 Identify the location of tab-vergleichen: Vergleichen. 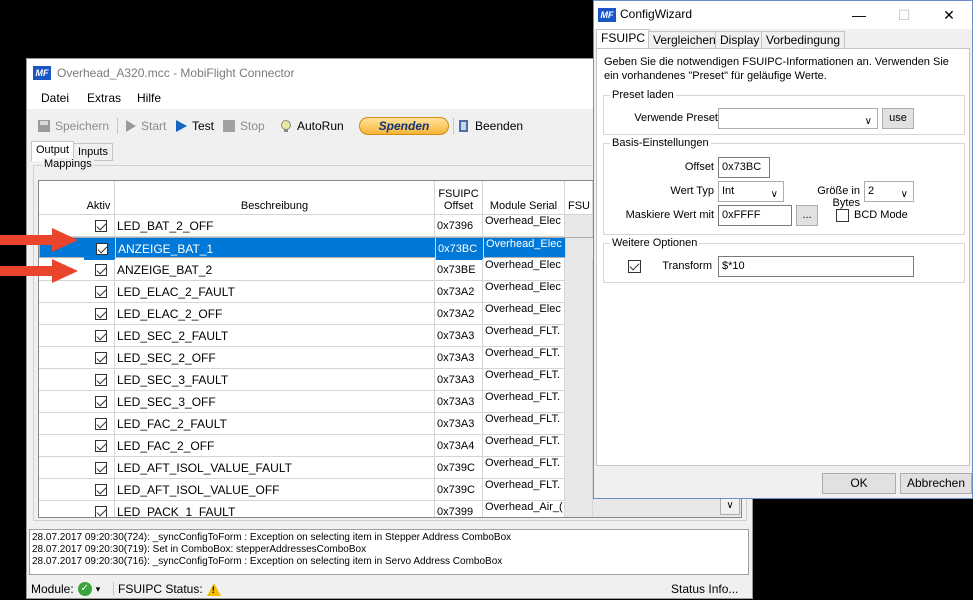
(684, 39).